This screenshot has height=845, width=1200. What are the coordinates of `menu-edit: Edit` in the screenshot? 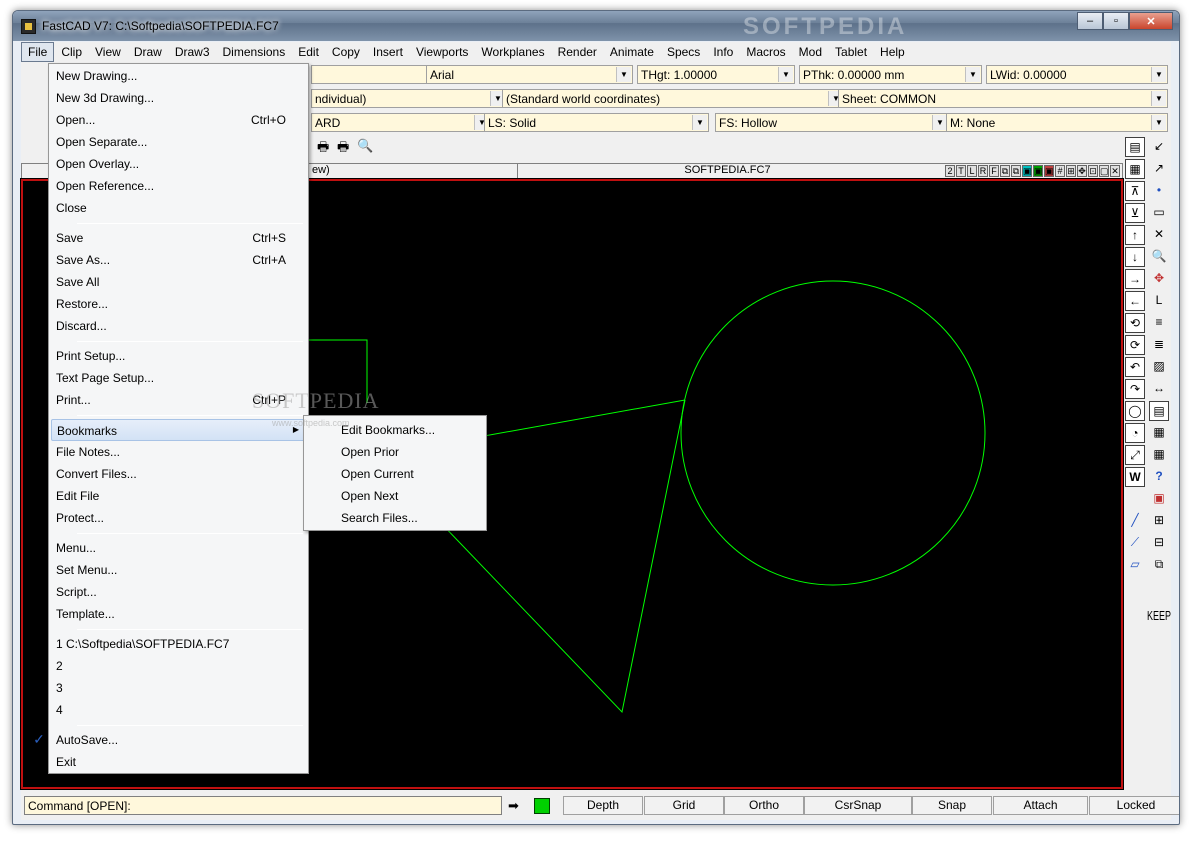 It's located at (308, 52).